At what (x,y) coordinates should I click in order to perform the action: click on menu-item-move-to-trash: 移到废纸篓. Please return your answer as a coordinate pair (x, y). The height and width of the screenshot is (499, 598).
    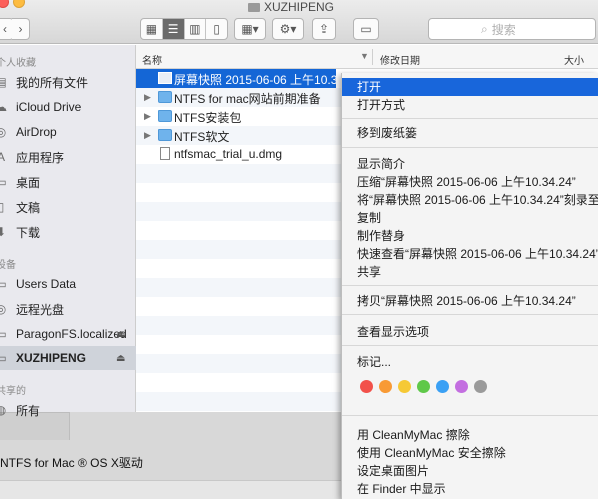
    Looking at the image, I should click on (470, 133).